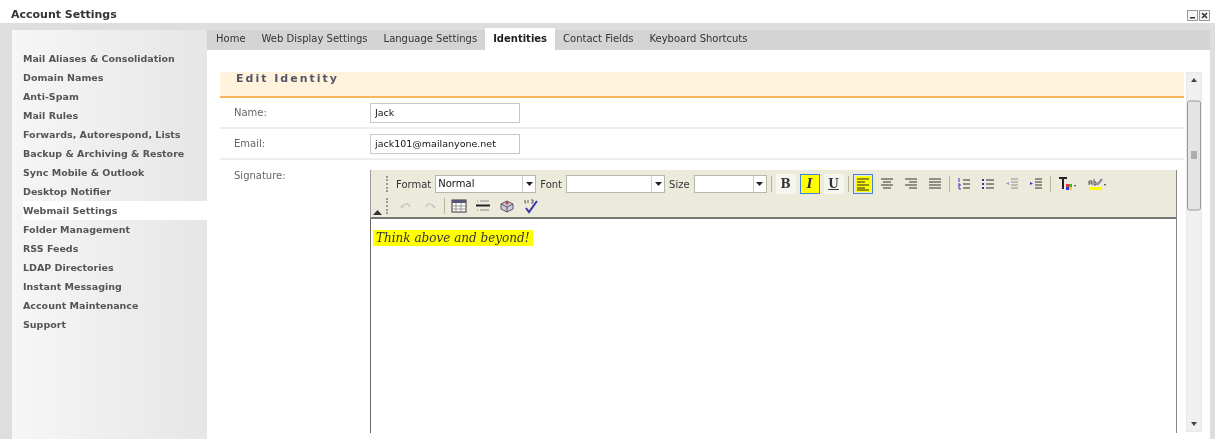  What do you see at coordinates (886, 184) in the screenshot?
I see `align-center-icon` at bounding box center [886, 184].